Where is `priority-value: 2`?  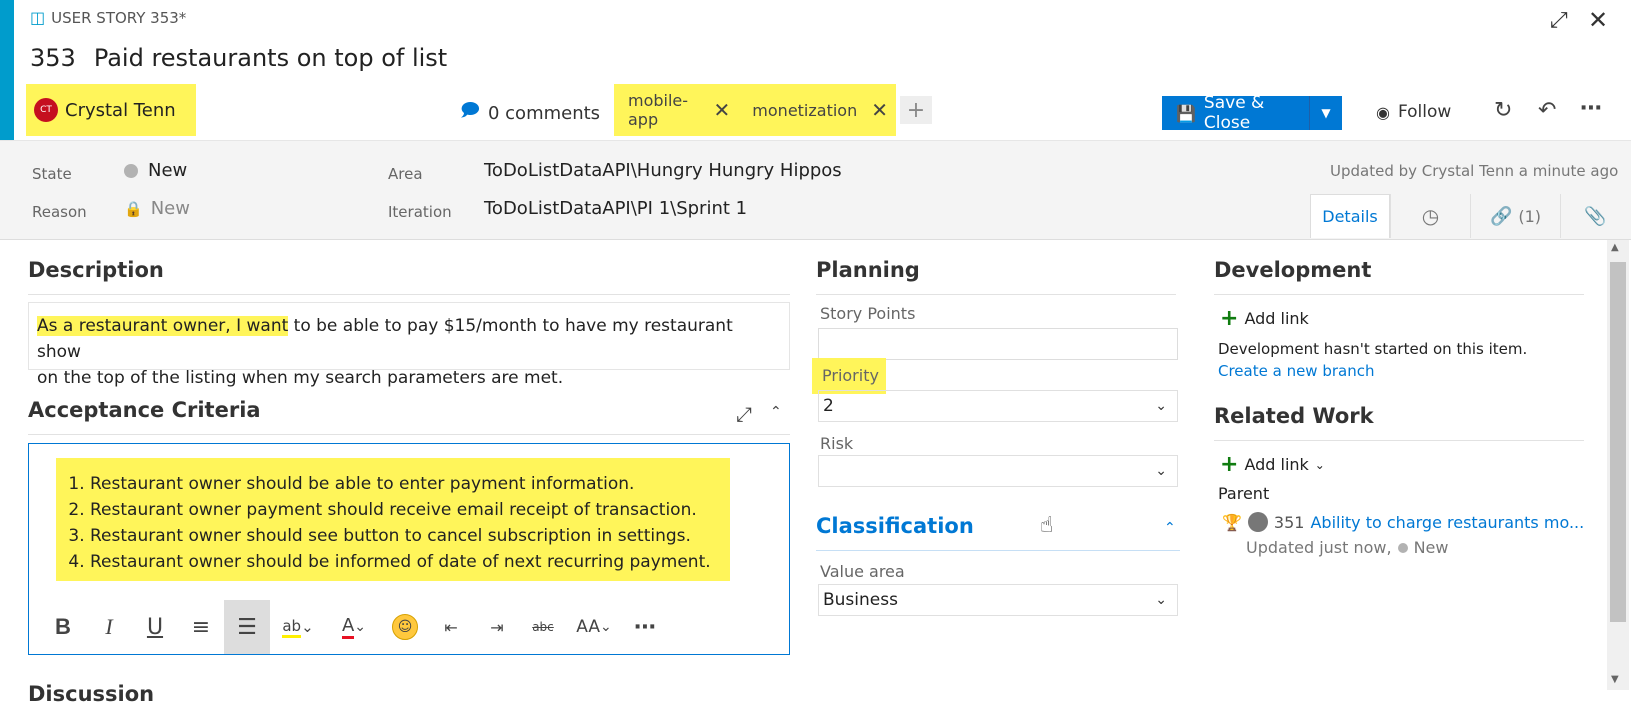
priority-value: 2 is located at coordinates (828, 406).